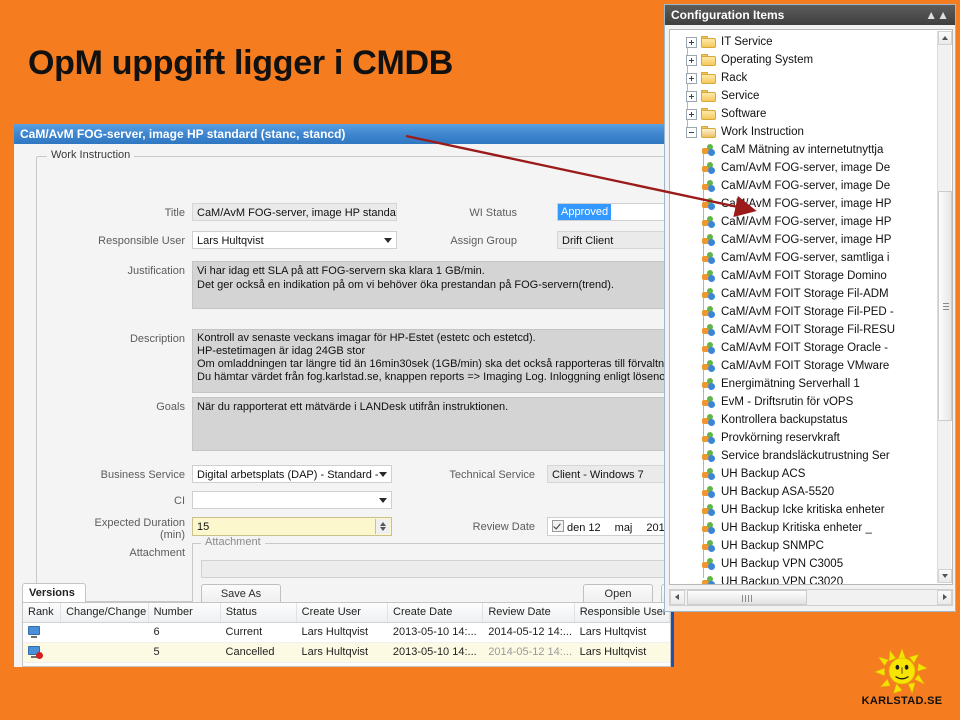  I want to click on column-header-create-user: Create User, so click(343, 612).